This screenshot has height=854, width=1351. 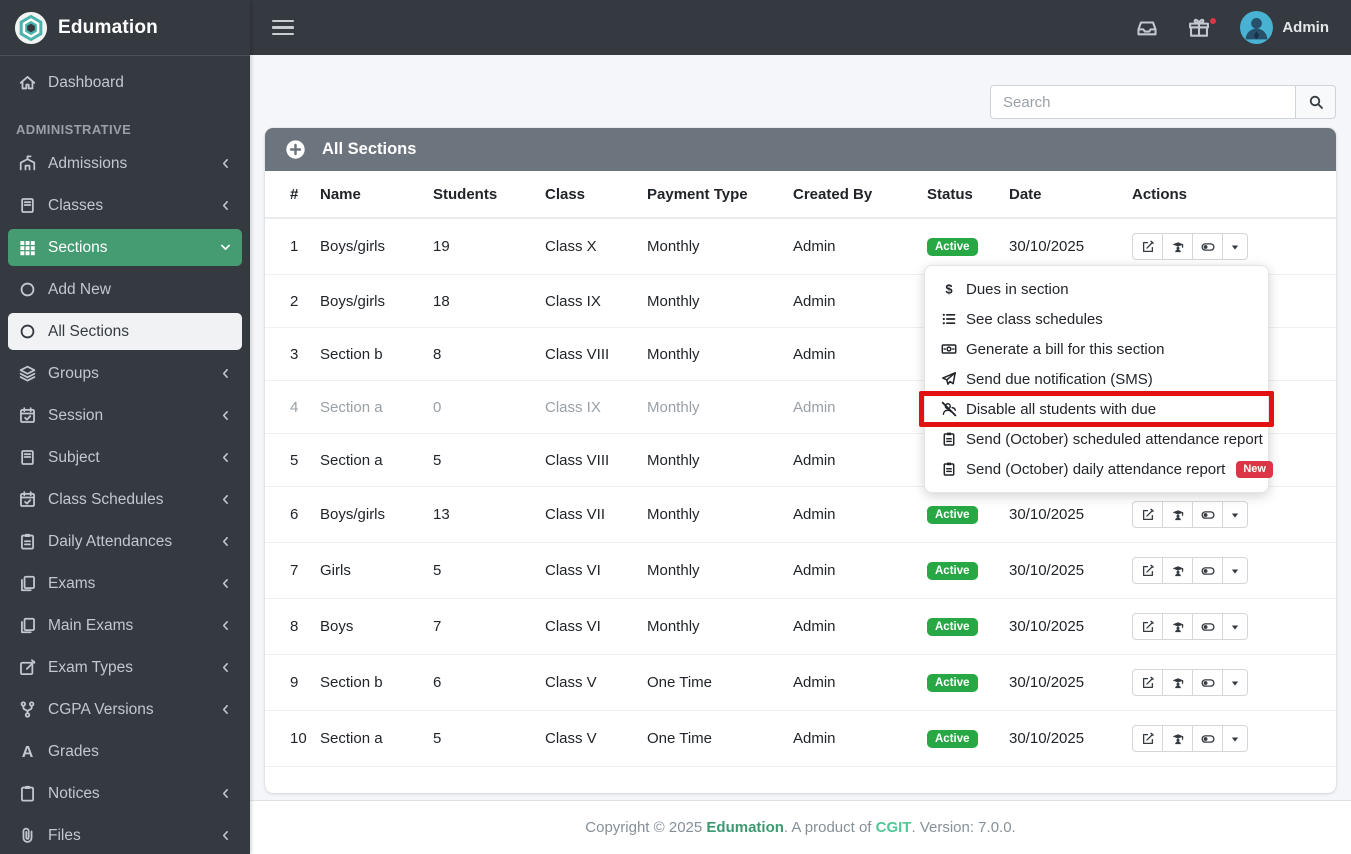 What do you see at coordinates (125, 793) in the screenshot?
I see `sidebar-item: Notices` at bounding box center [125, 793].